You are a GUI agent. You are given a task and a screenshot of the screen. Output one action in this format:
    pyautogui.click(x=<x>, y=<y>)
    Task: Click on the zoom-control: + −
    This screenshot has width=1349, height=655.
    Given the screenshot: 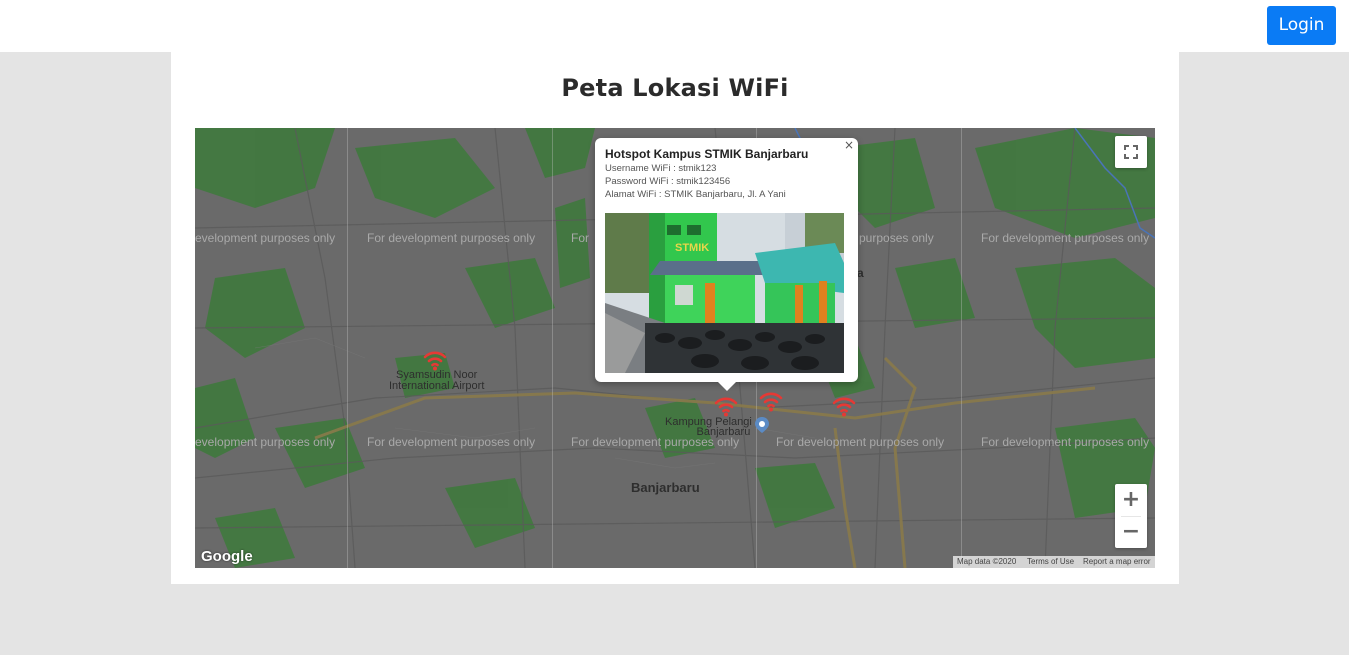 What is the action you would take?
    pyautogui.click(x=1131, y=516)
    